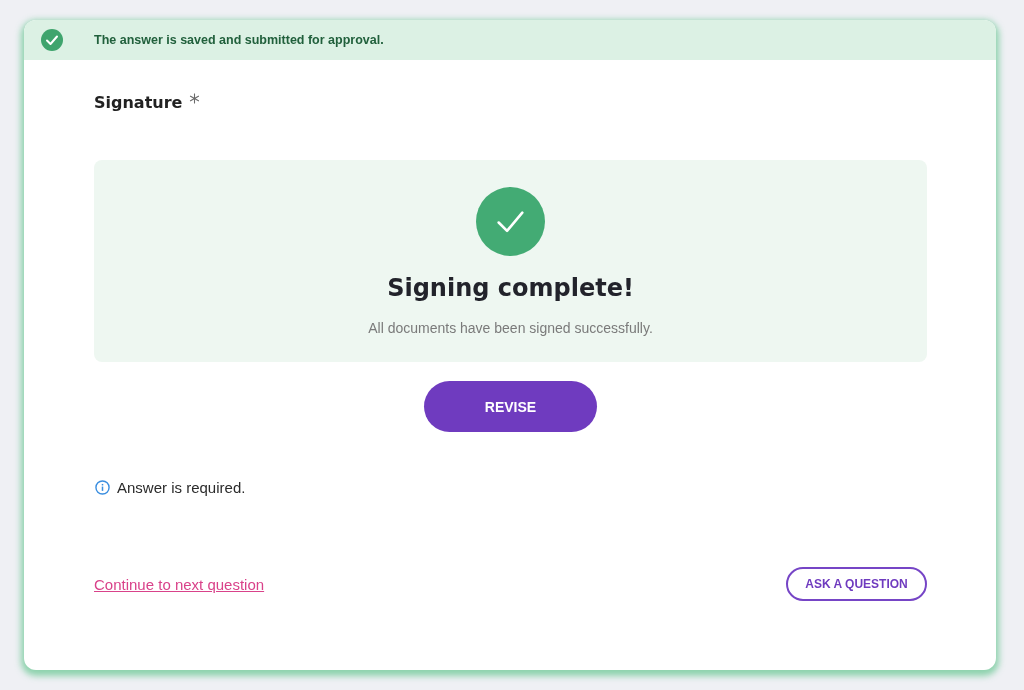 The image size is (1024, 690). Describe the element at coordinates (510, 328) in the screenshot. I see `panel-message: All documents have been signed successfully.` at that location.